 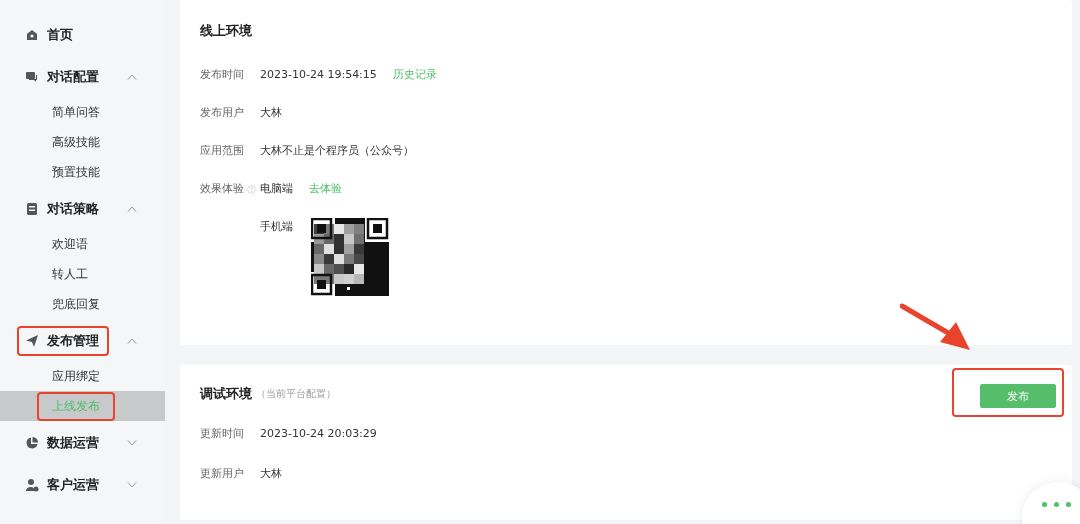 I want to click on menu-group: 客户运营, so click(x=63, y=485).